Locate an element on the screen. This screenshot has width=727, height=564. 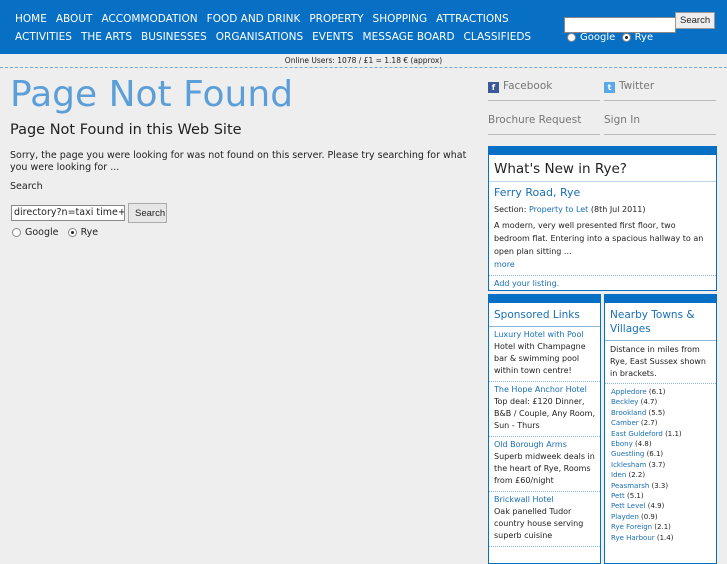
town-link: Appledore is located at coordinates (629, 392).